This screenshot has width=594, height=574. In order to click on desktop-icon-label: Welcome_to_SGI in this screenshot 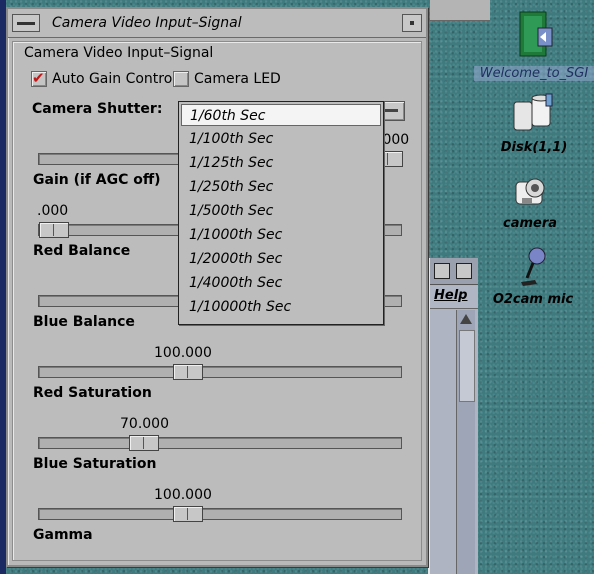, I will do `click(534, 73)`.